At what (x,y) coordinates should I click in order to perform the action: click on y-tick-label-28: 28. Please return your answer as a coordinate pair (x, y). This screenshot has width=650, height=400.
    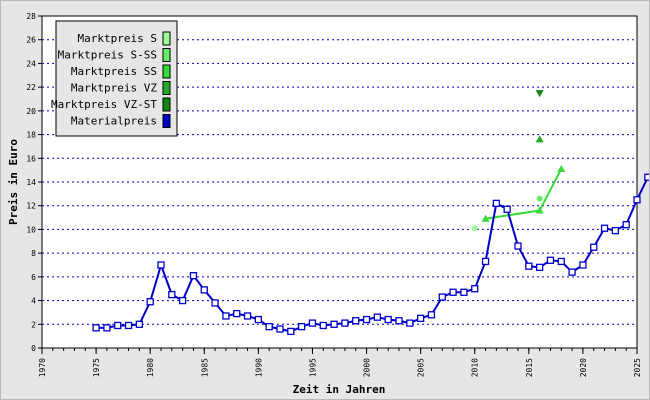
    Looking at the image, I should click on (31, 16).